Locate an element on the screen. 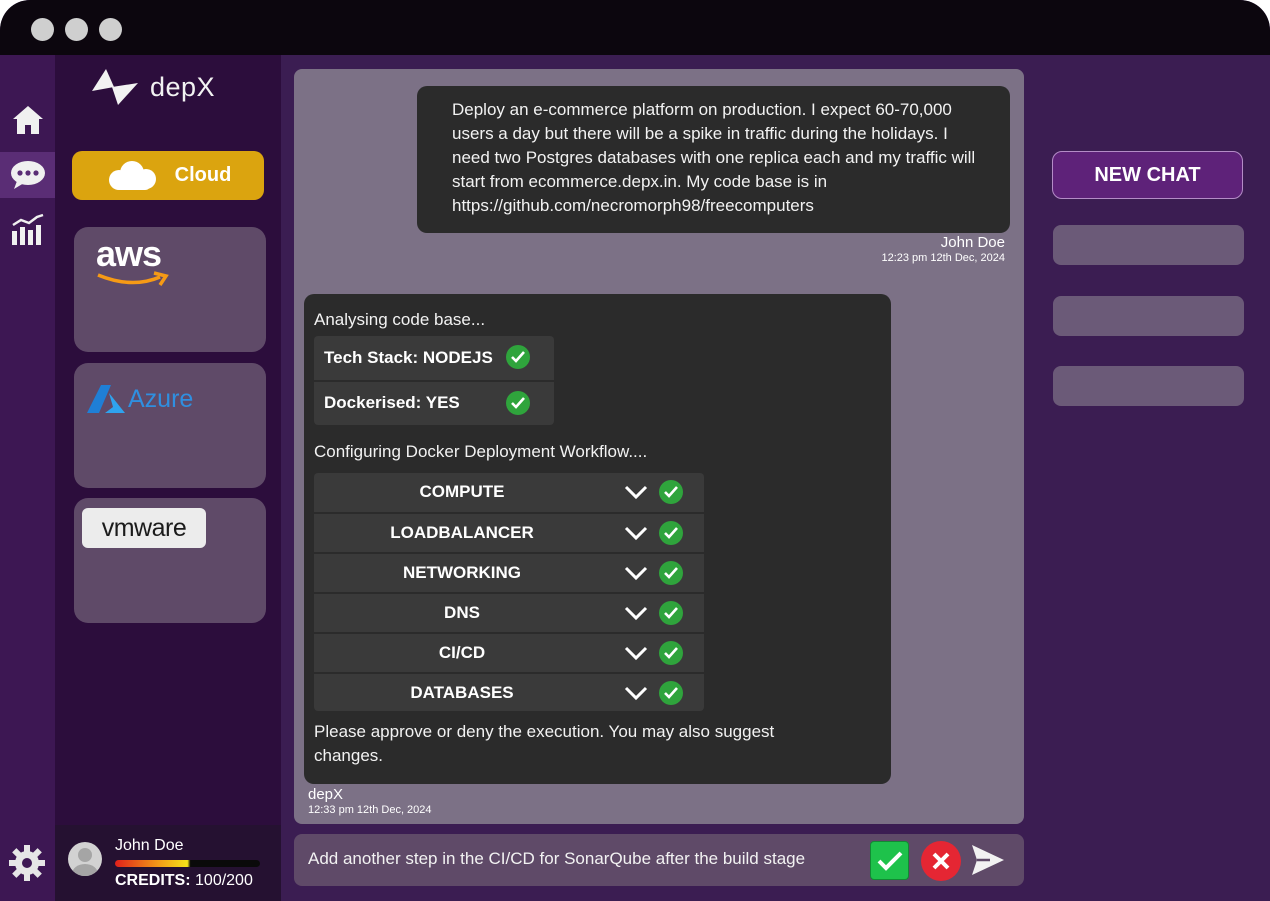 The width and height of the screenshot is (1270, 901). settings-button is located at coordinates (27, 865).